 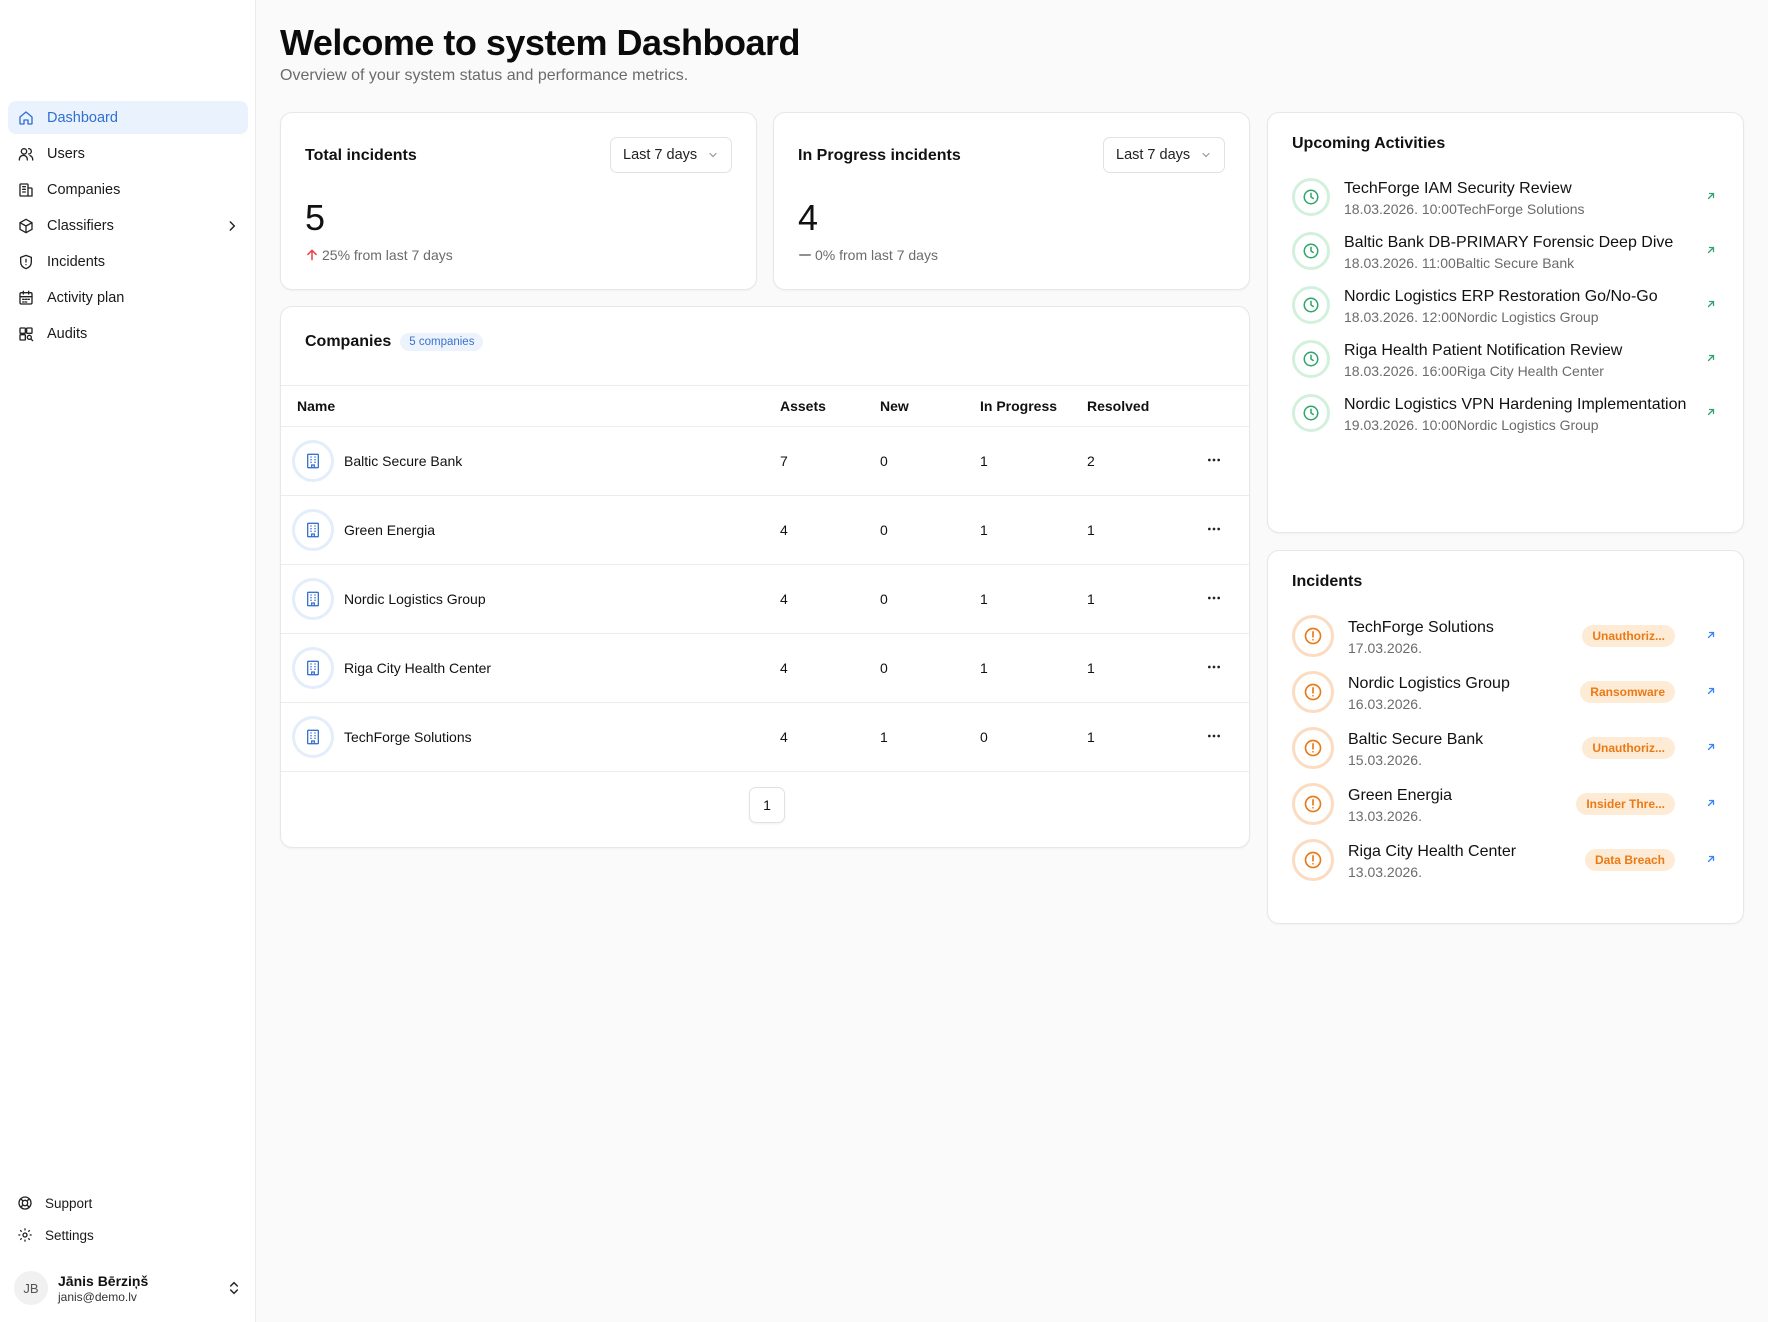 I want to click on incident-company: Riga City Health Center, so click(x=1432, y=851).